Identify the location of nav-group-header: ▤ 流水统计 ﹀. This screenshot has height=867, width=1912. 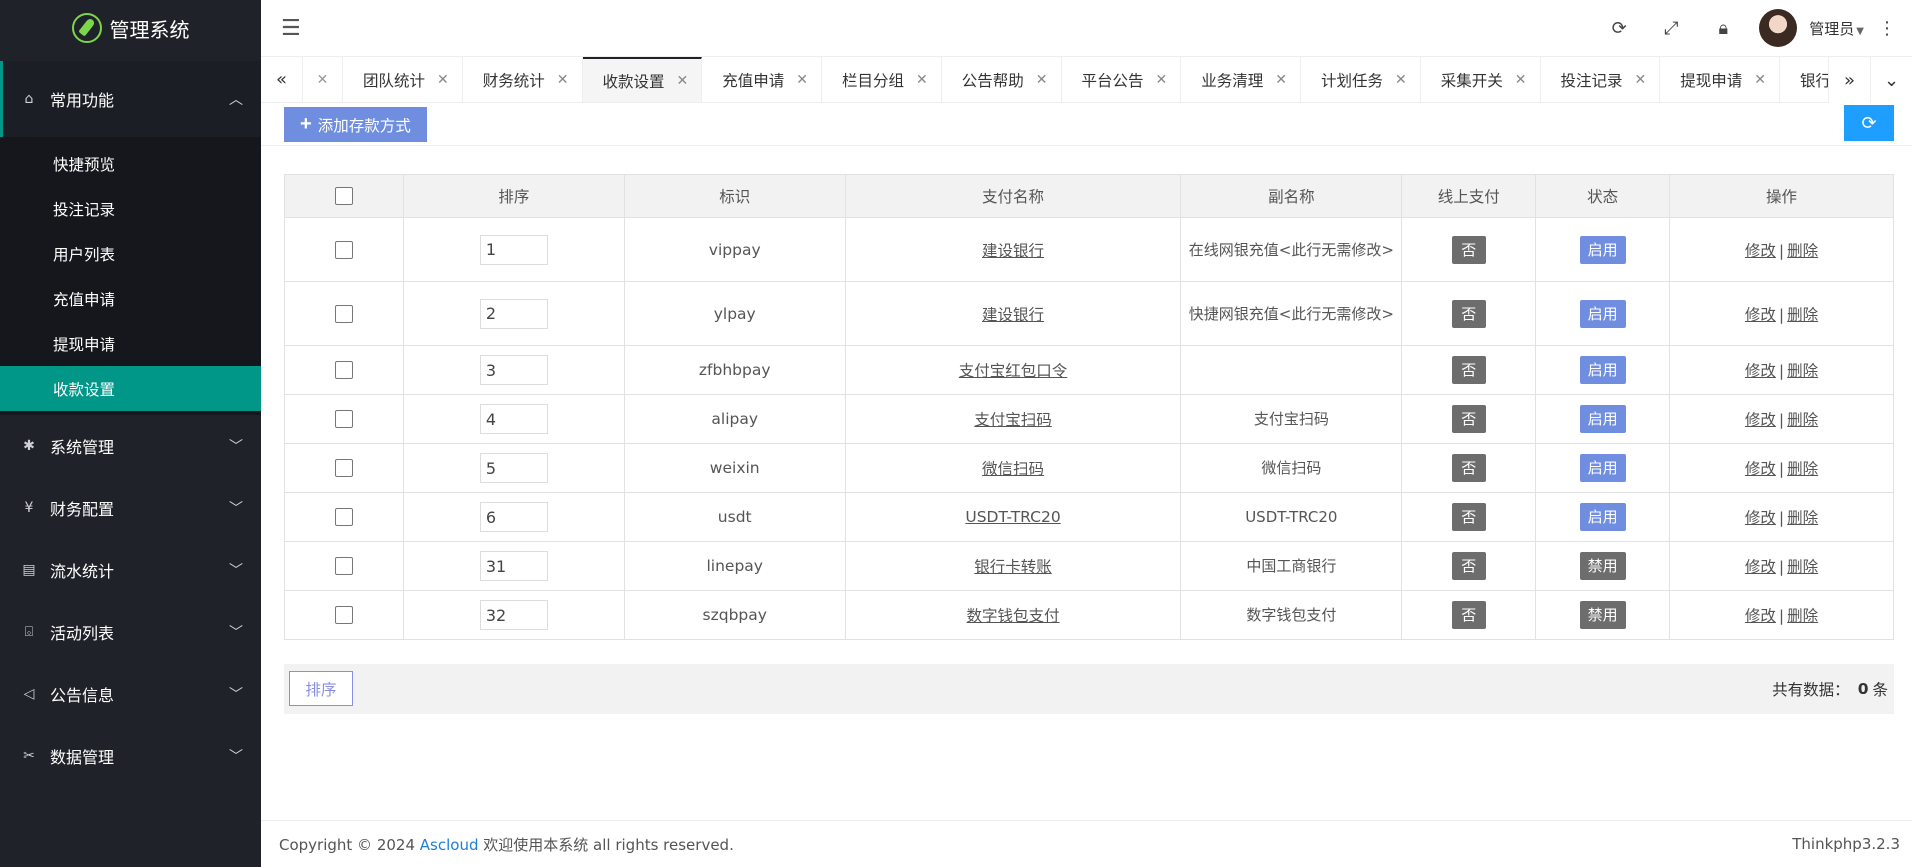
(130, 570).